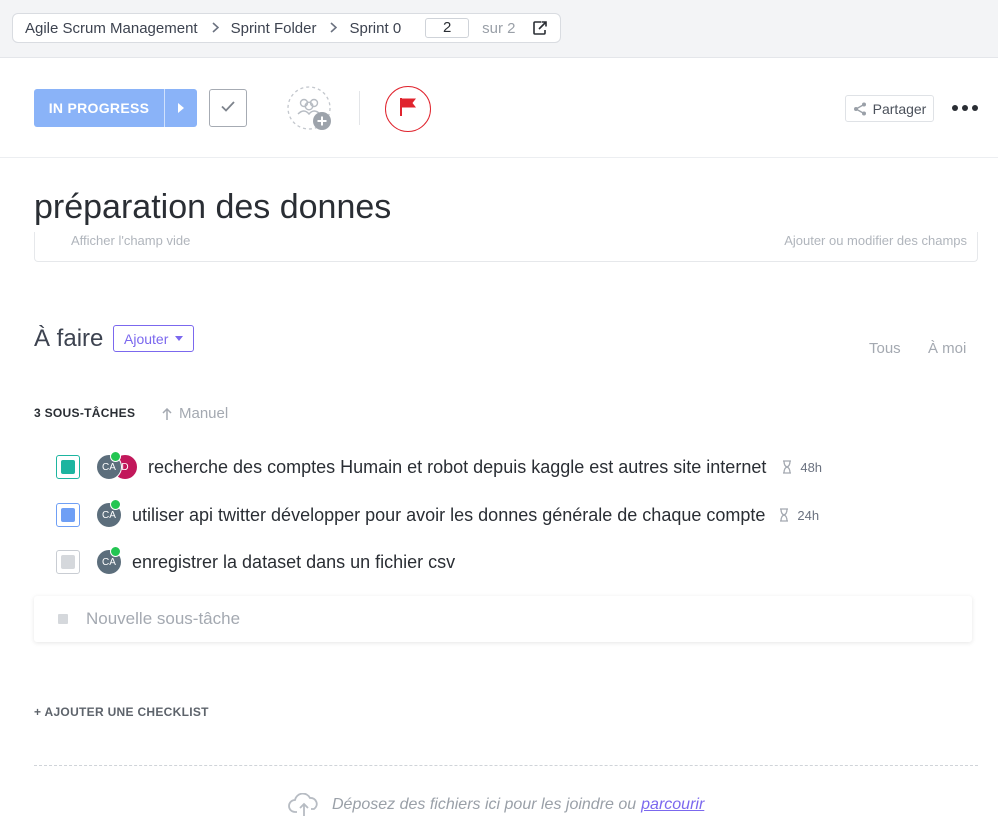 The height and width of the screenshot is (833, 998). I want to click on breadcrumb-item-folder: Sprint Folder, so click(274, 28).